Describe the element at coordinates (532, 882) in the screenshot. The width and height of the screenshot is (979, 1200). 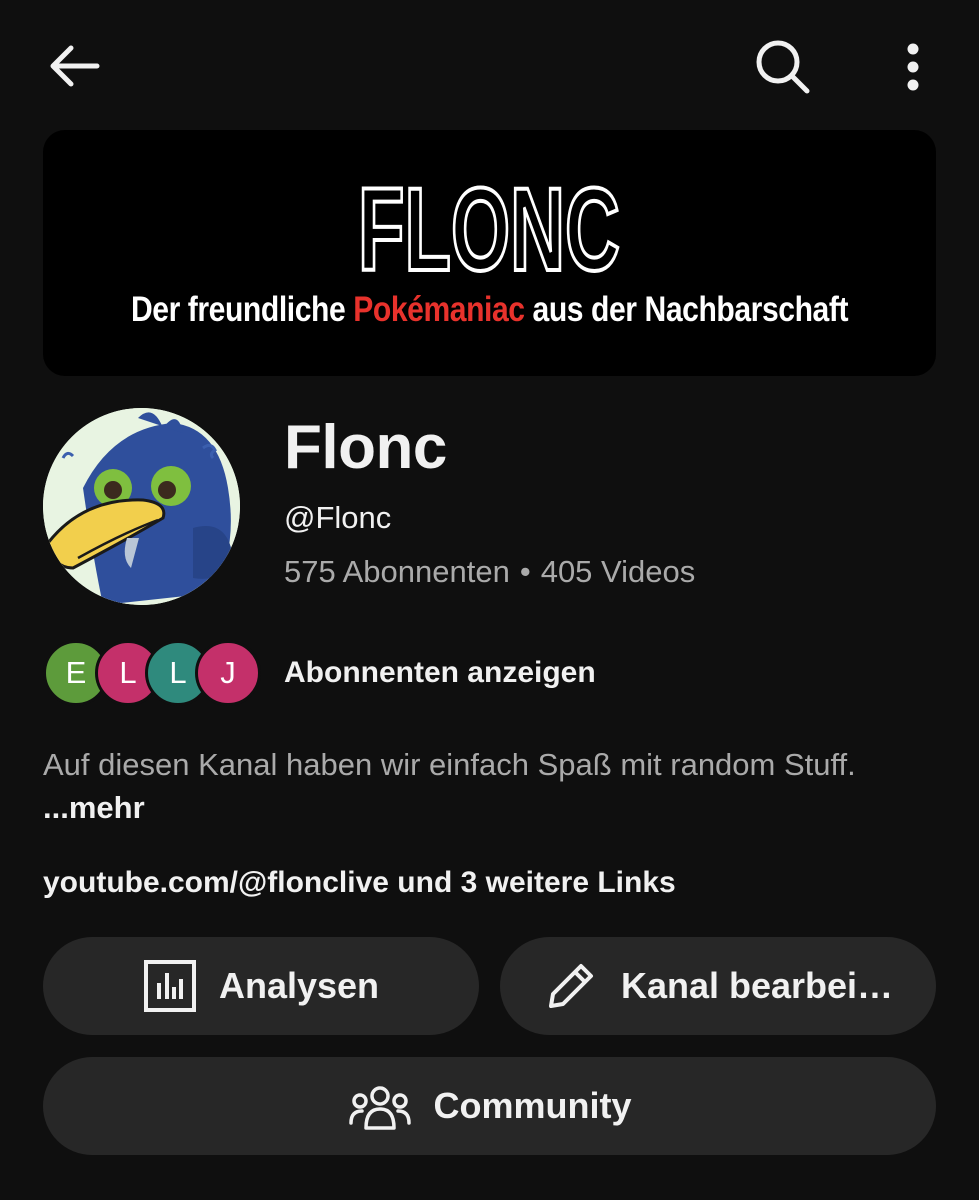
I see `more-links-text: und 3 weitere Links` at that location.